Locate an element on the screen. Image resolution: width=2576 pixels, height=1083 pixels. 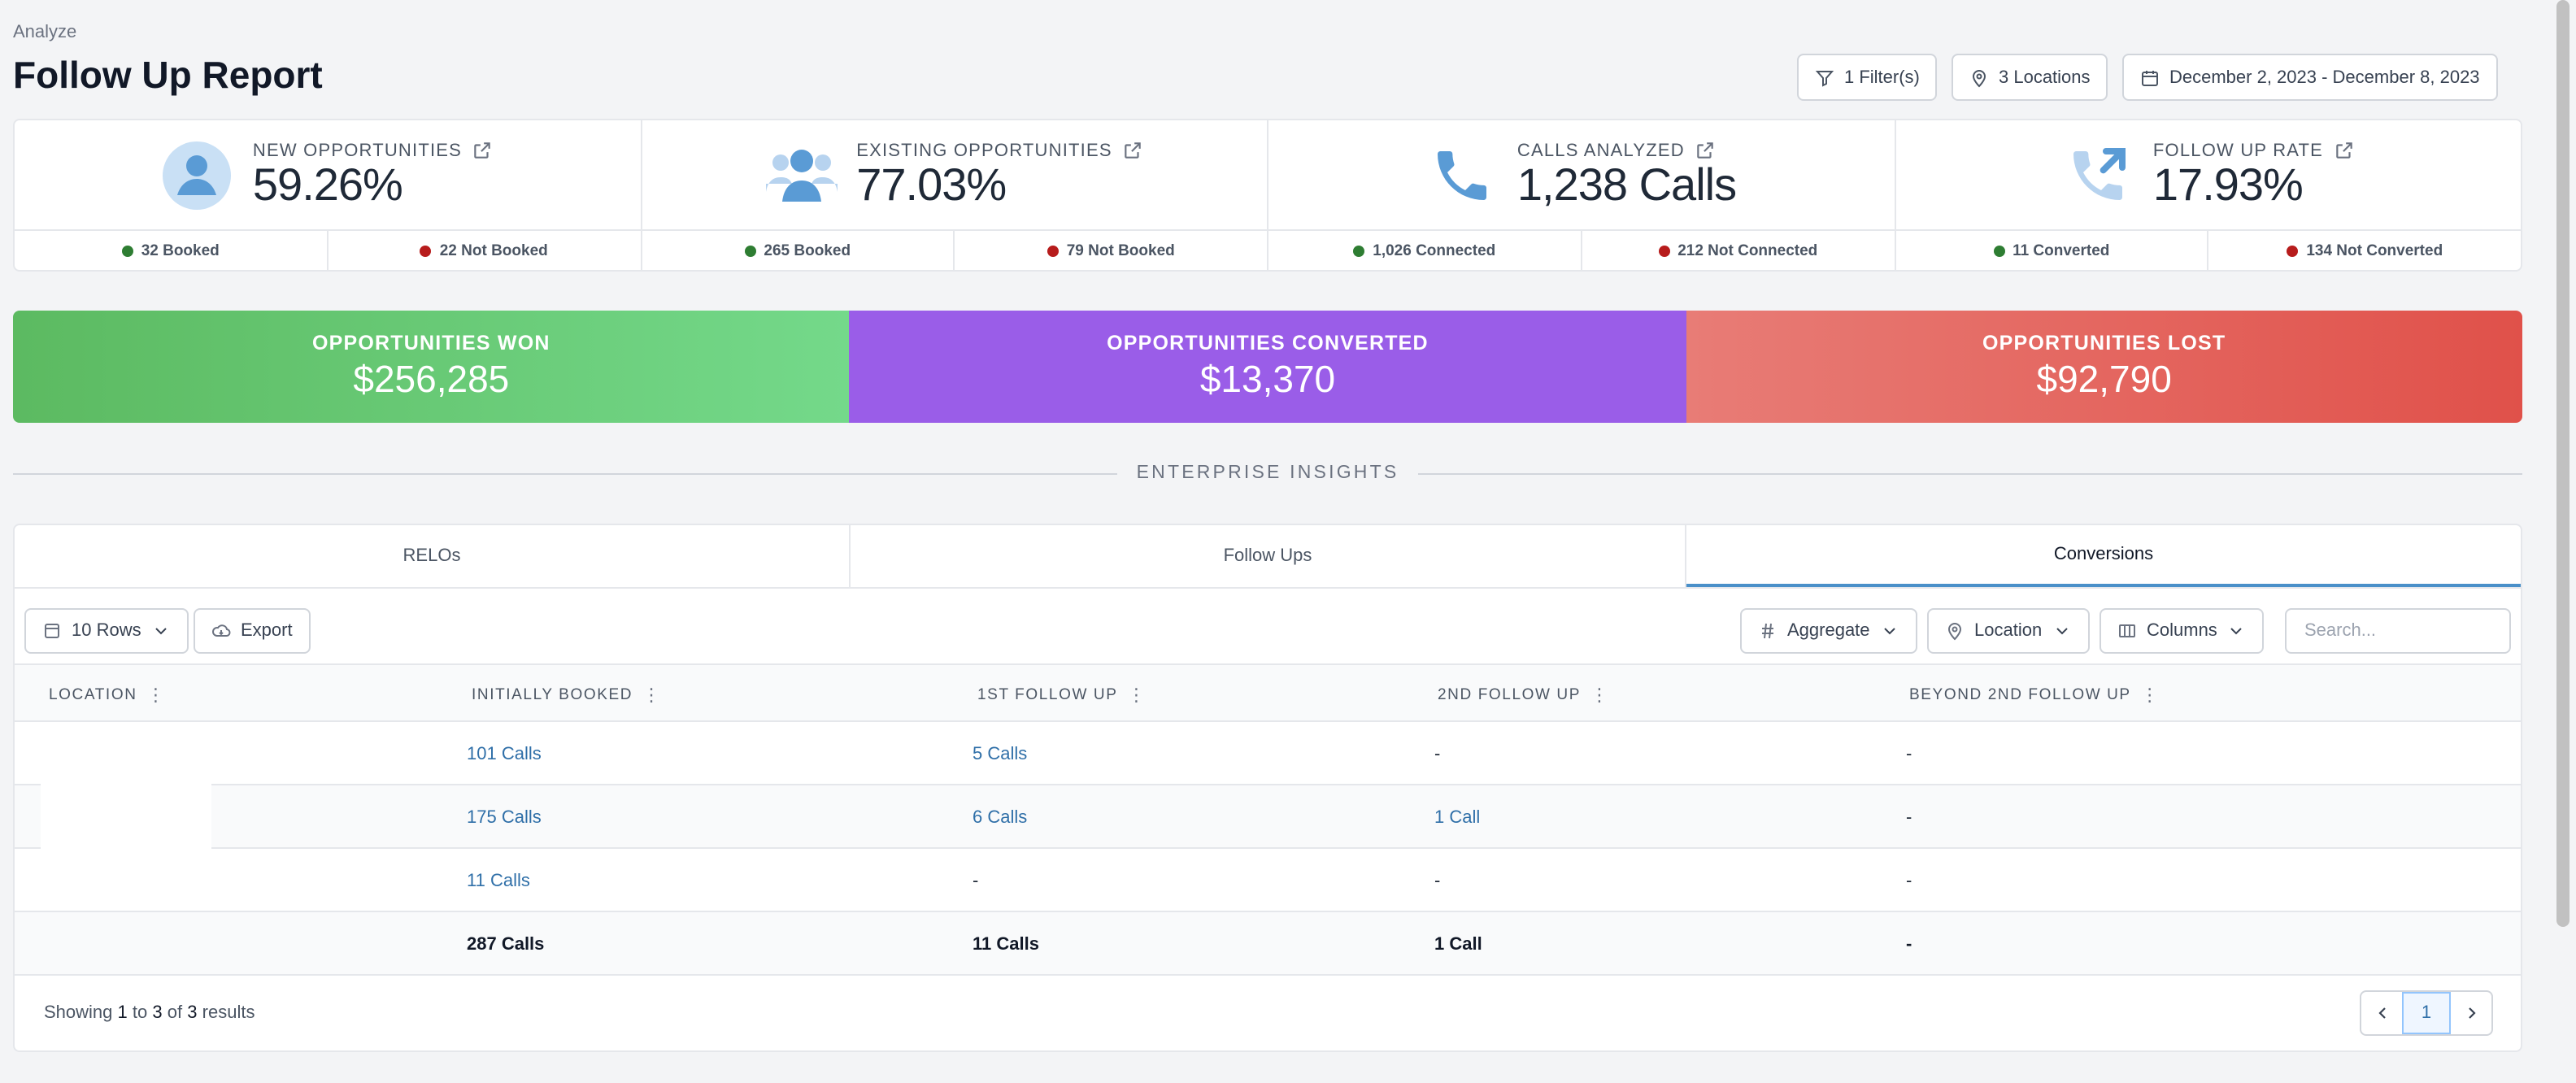
stat-not-converted: 134 Not Converted is located at coordinates (2365, 251).